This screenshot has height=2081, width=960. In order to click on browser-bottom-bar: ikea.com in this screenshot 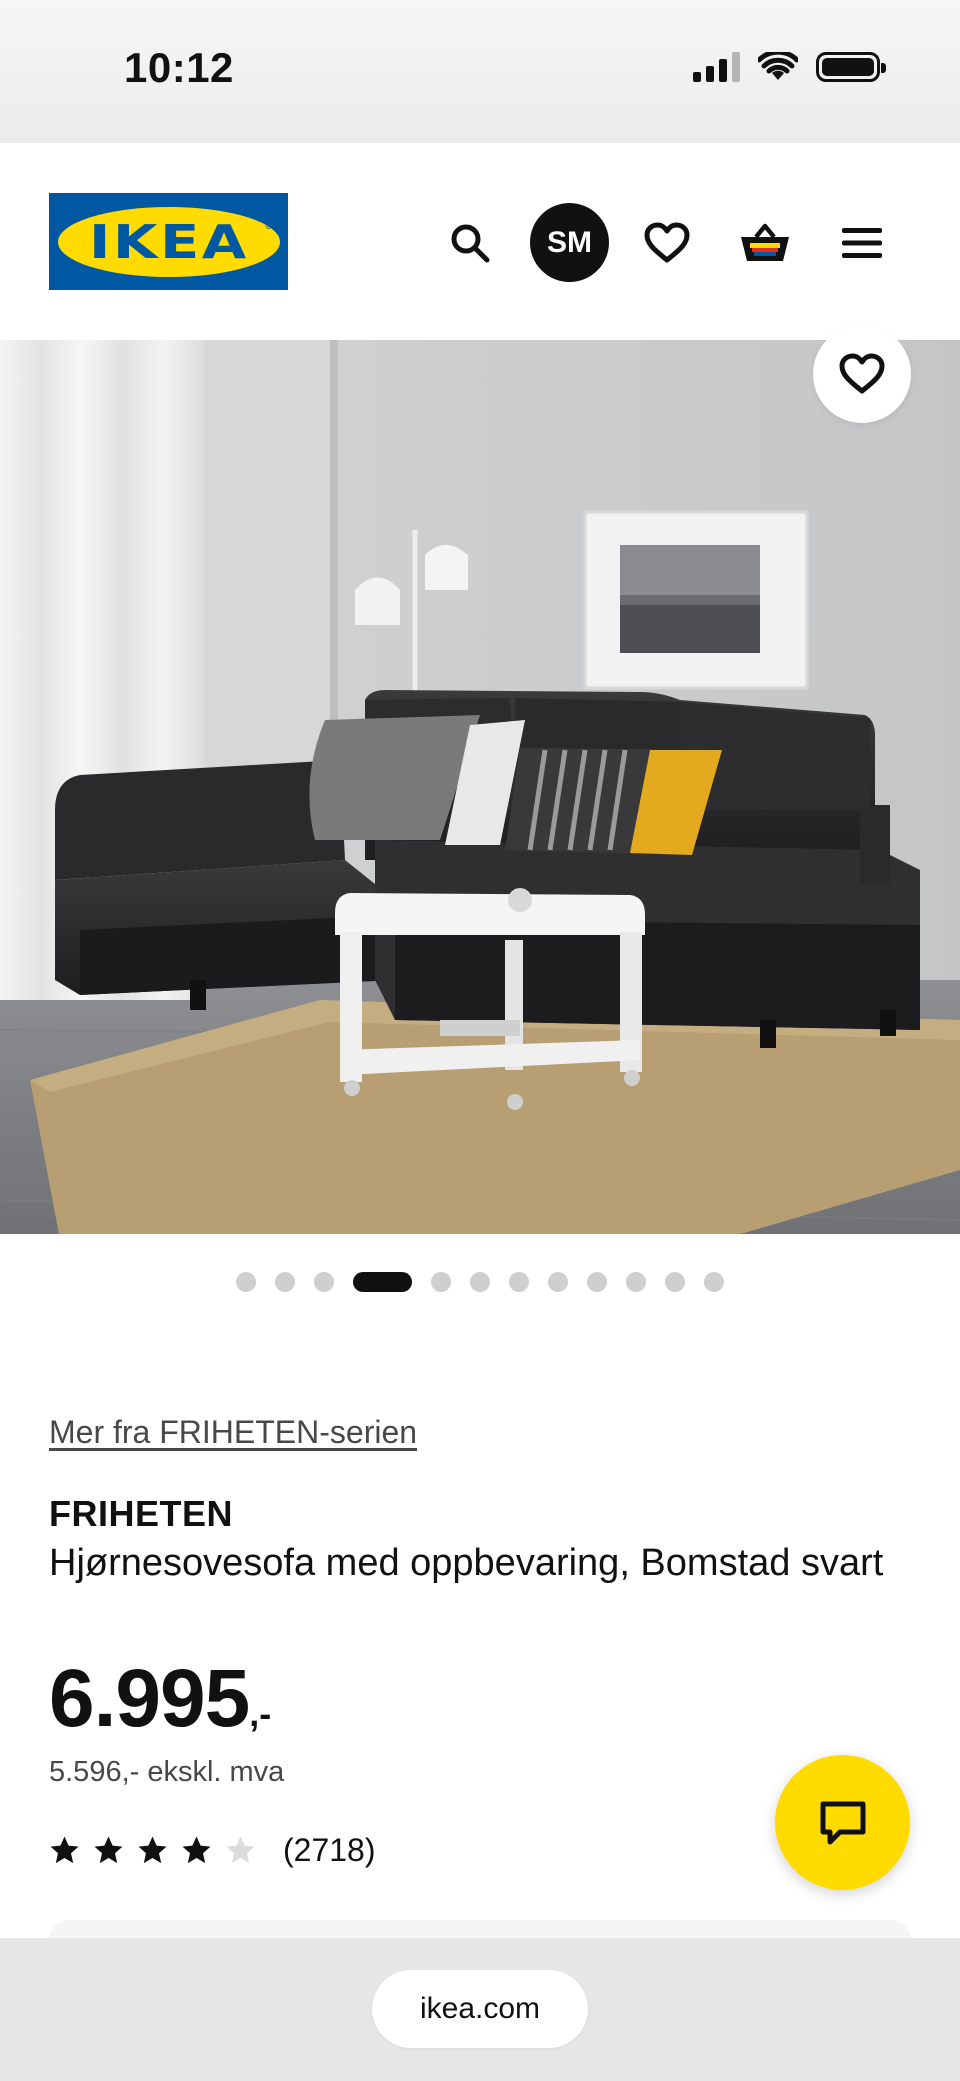, I will do `click(480, 2009)`.